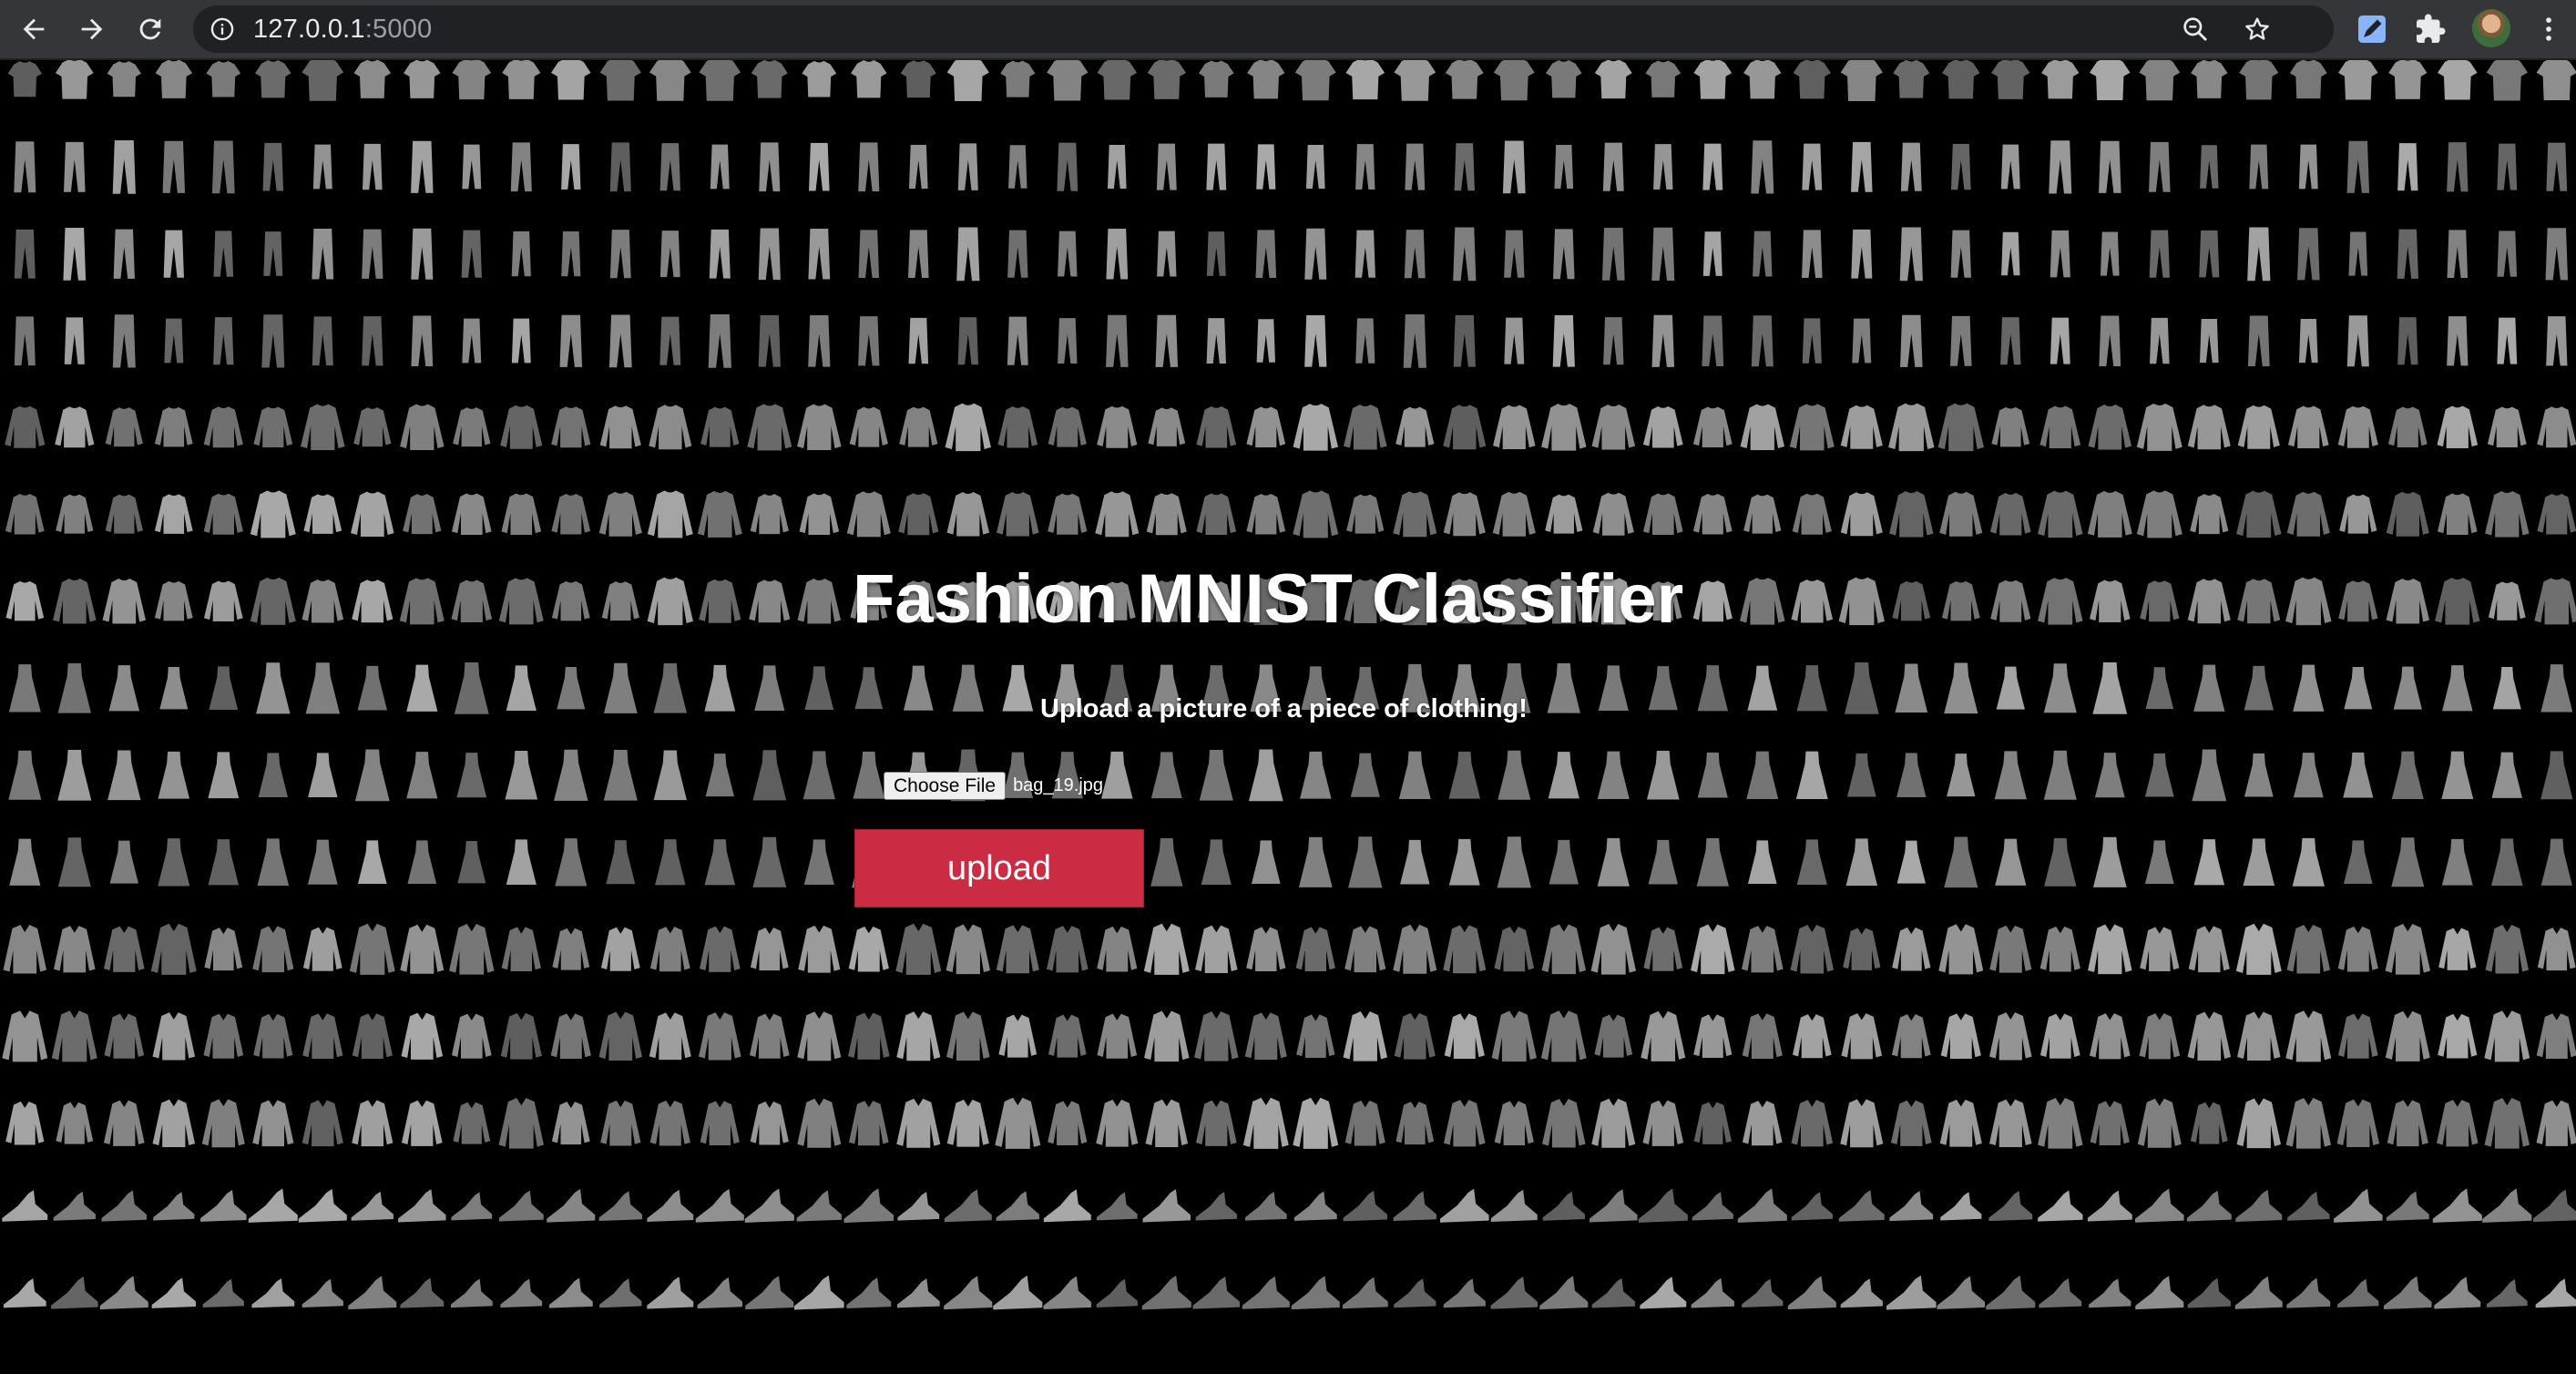 The image size is (2576, 1374). What do you see at coordinates (222, 29) in the screenshot?
I see `info-icon` at bounding box center [222, 29].